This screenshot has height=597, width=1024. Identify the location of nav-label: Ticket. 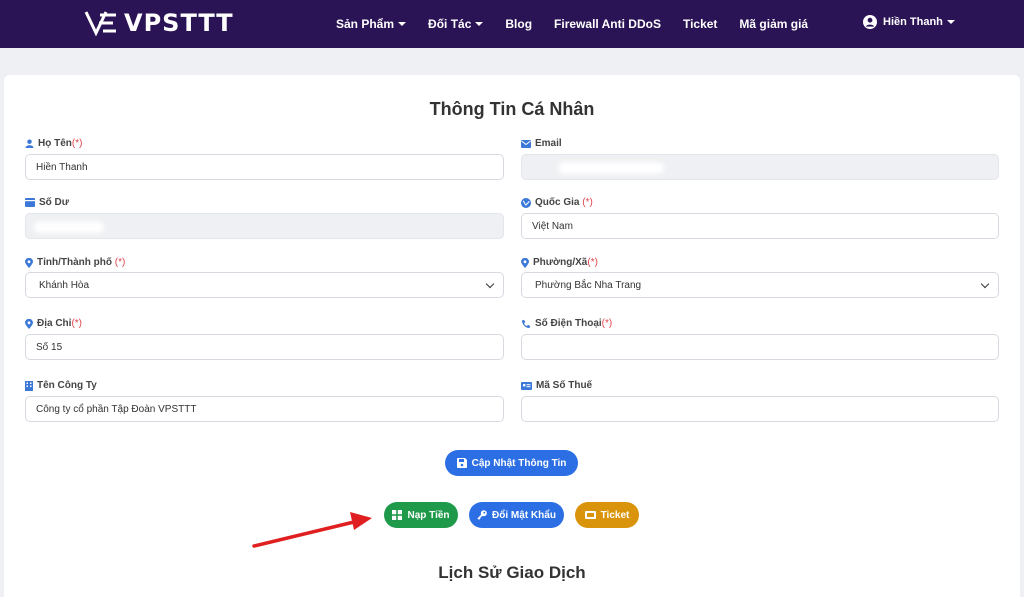
(700, 24).